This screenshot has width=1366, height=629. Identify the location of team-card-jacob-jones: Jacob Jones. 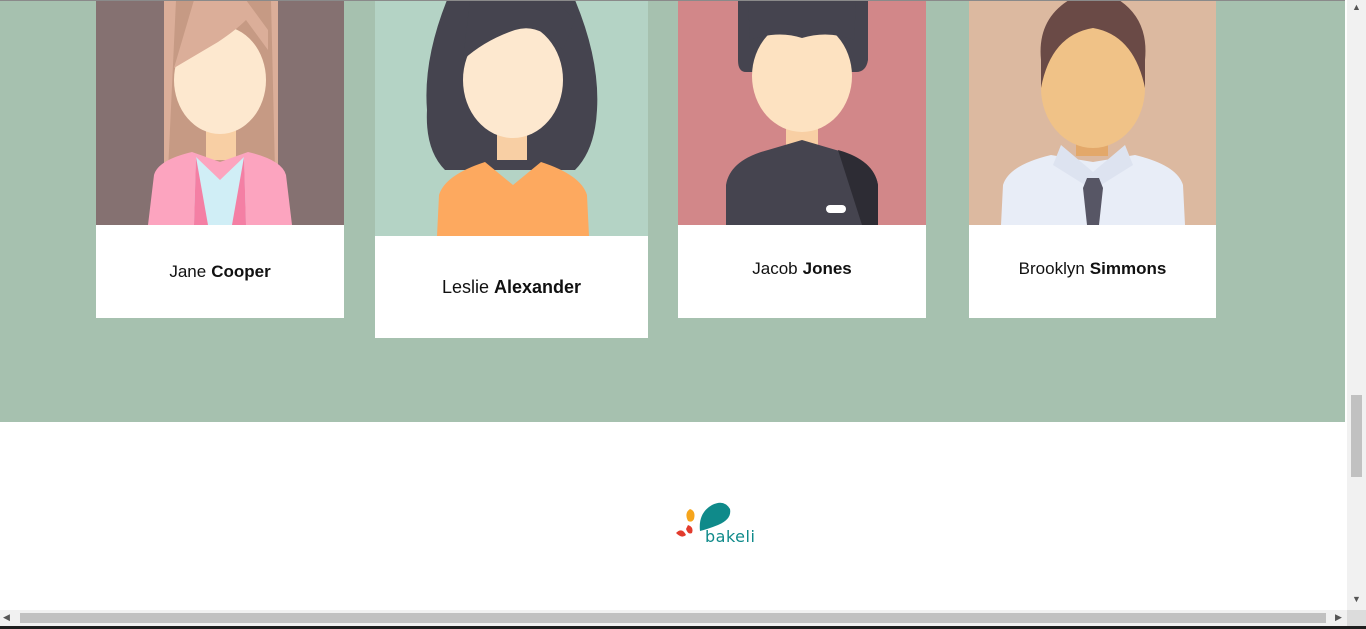
(802, 159).